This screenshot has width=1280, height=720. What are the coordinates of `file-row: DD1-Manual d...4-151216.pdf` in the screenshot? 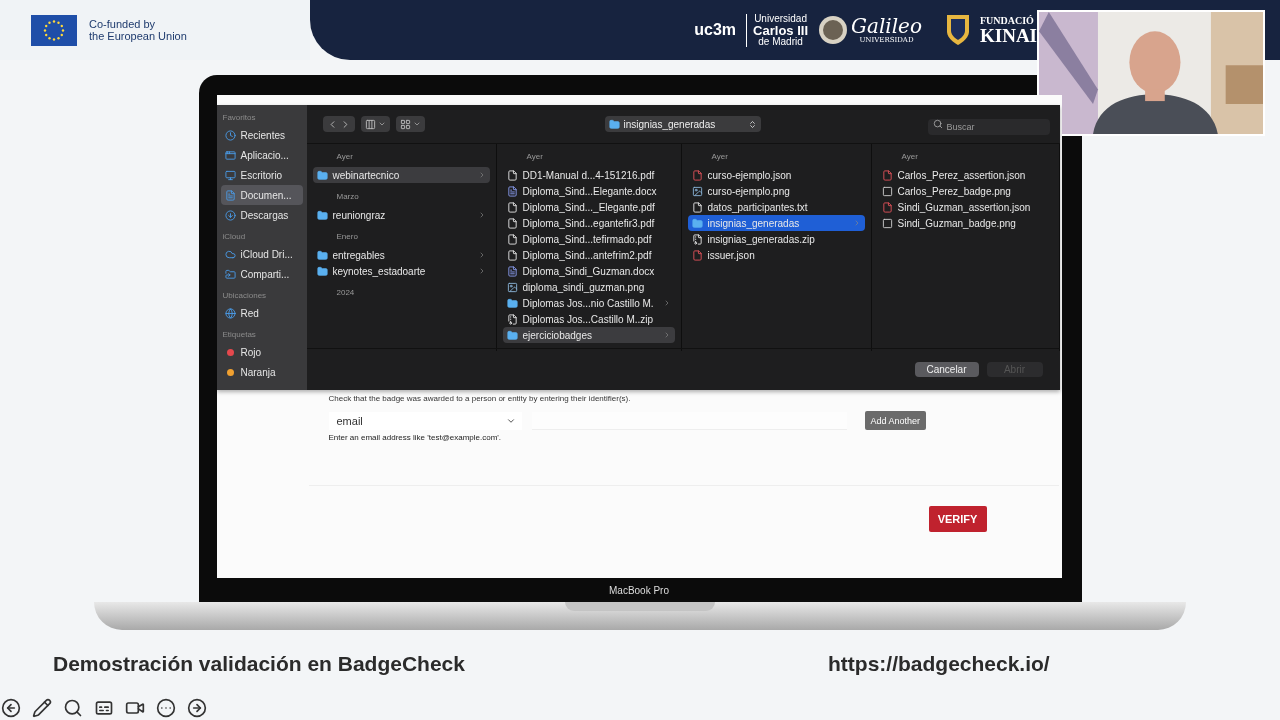 It's located at (588, 175).